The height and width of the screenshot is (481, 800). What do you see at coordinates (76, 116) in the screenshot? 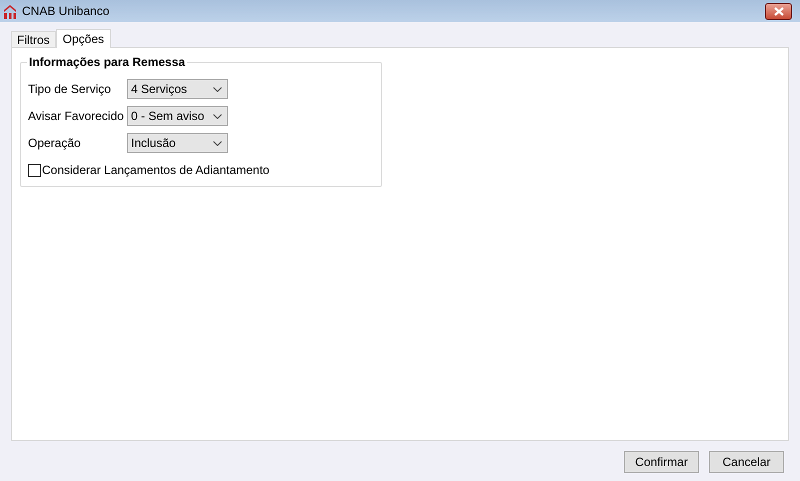
I see `field-label: Avisar Favorecido` at bounding box center [76, 116].